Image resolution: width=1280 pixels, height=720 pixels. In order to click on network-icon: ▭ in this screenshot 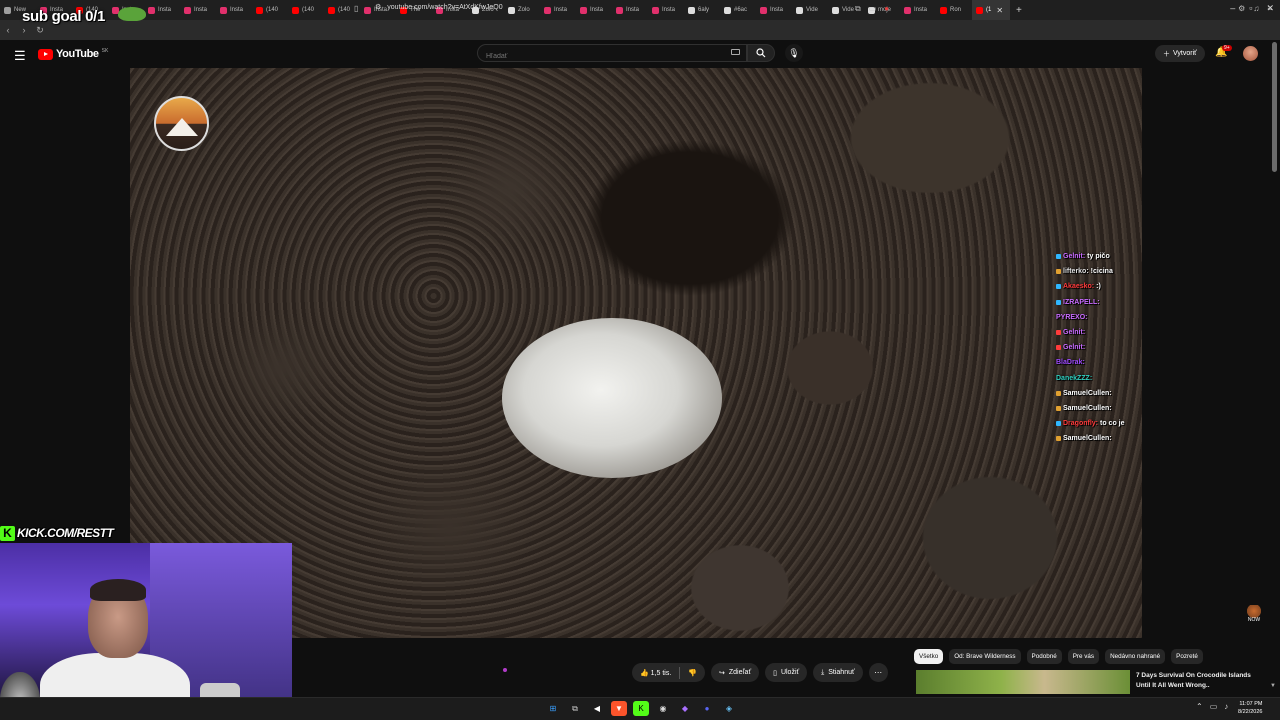, I will do `click(1214, 706)`.